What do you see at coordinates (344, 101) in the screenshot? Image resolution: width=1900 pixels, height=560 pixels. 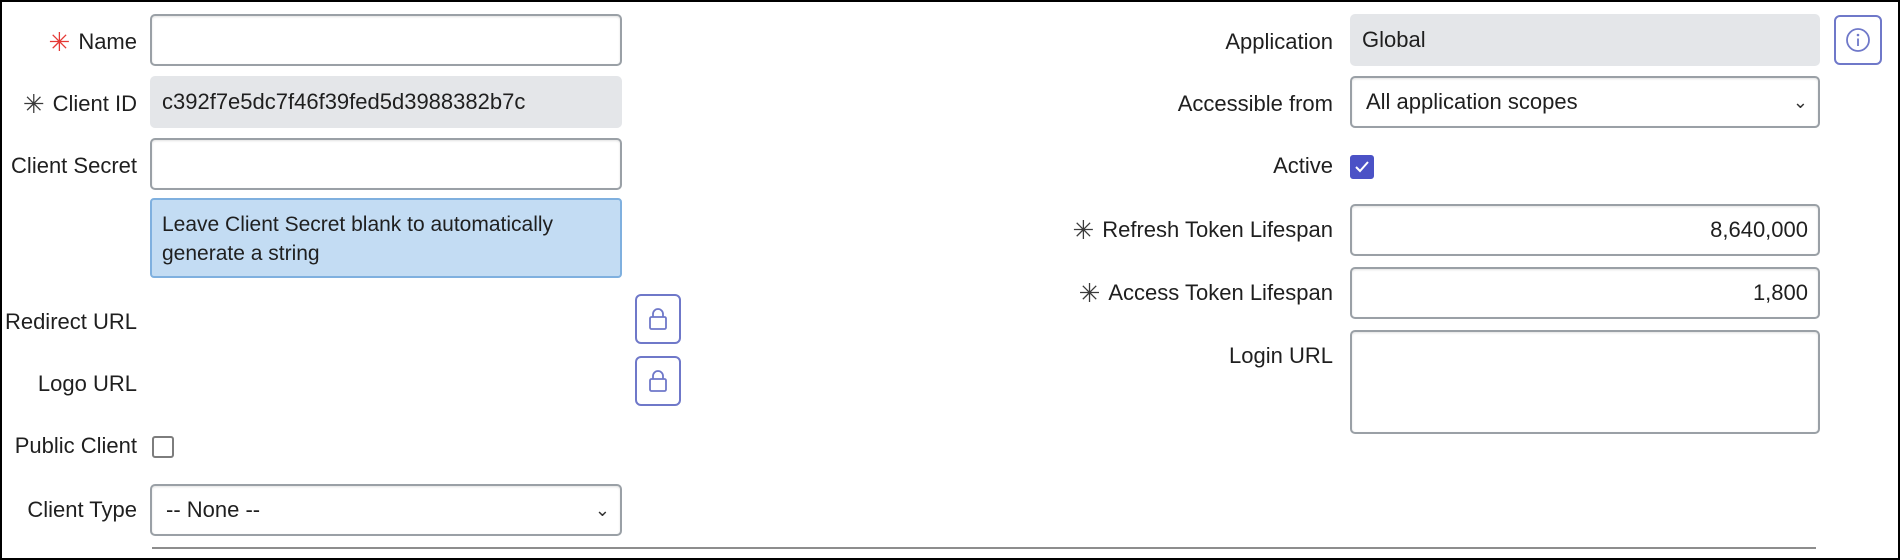 I see `client-id-value: c392f7e5dc7f46f39fed5d3988382b7c` at bounding box center [344, 101].